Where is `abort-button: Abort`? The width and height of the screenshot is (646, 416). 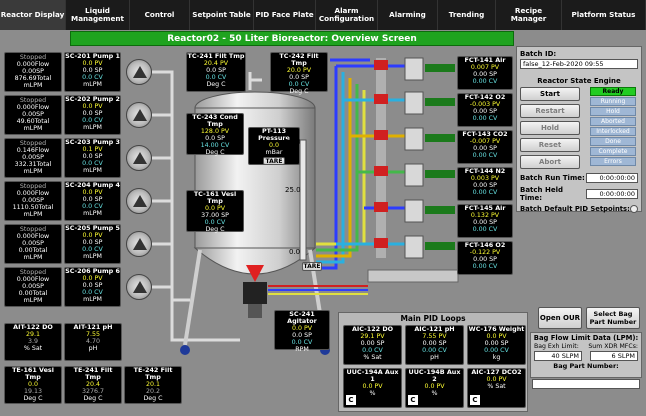 abort-button: Abort is located at coordinates (550, 162).